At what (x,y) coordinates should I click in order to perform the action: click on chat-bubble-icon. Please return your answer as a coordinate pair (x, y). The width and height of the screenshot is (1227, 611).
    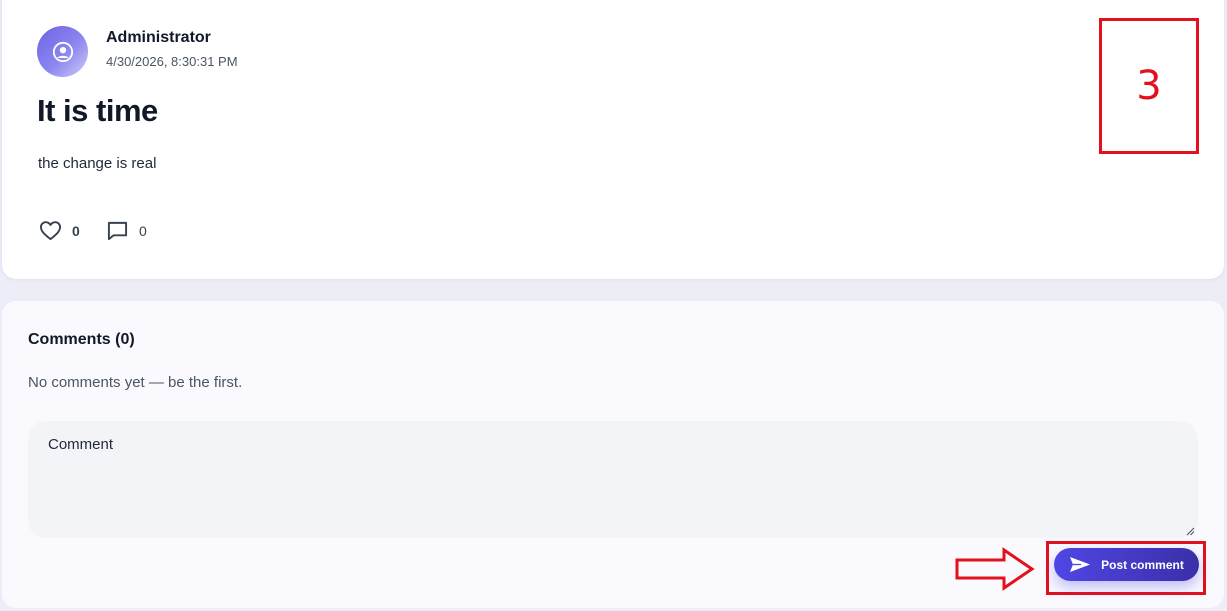
    Looking at the image, I should click on (117, 231).